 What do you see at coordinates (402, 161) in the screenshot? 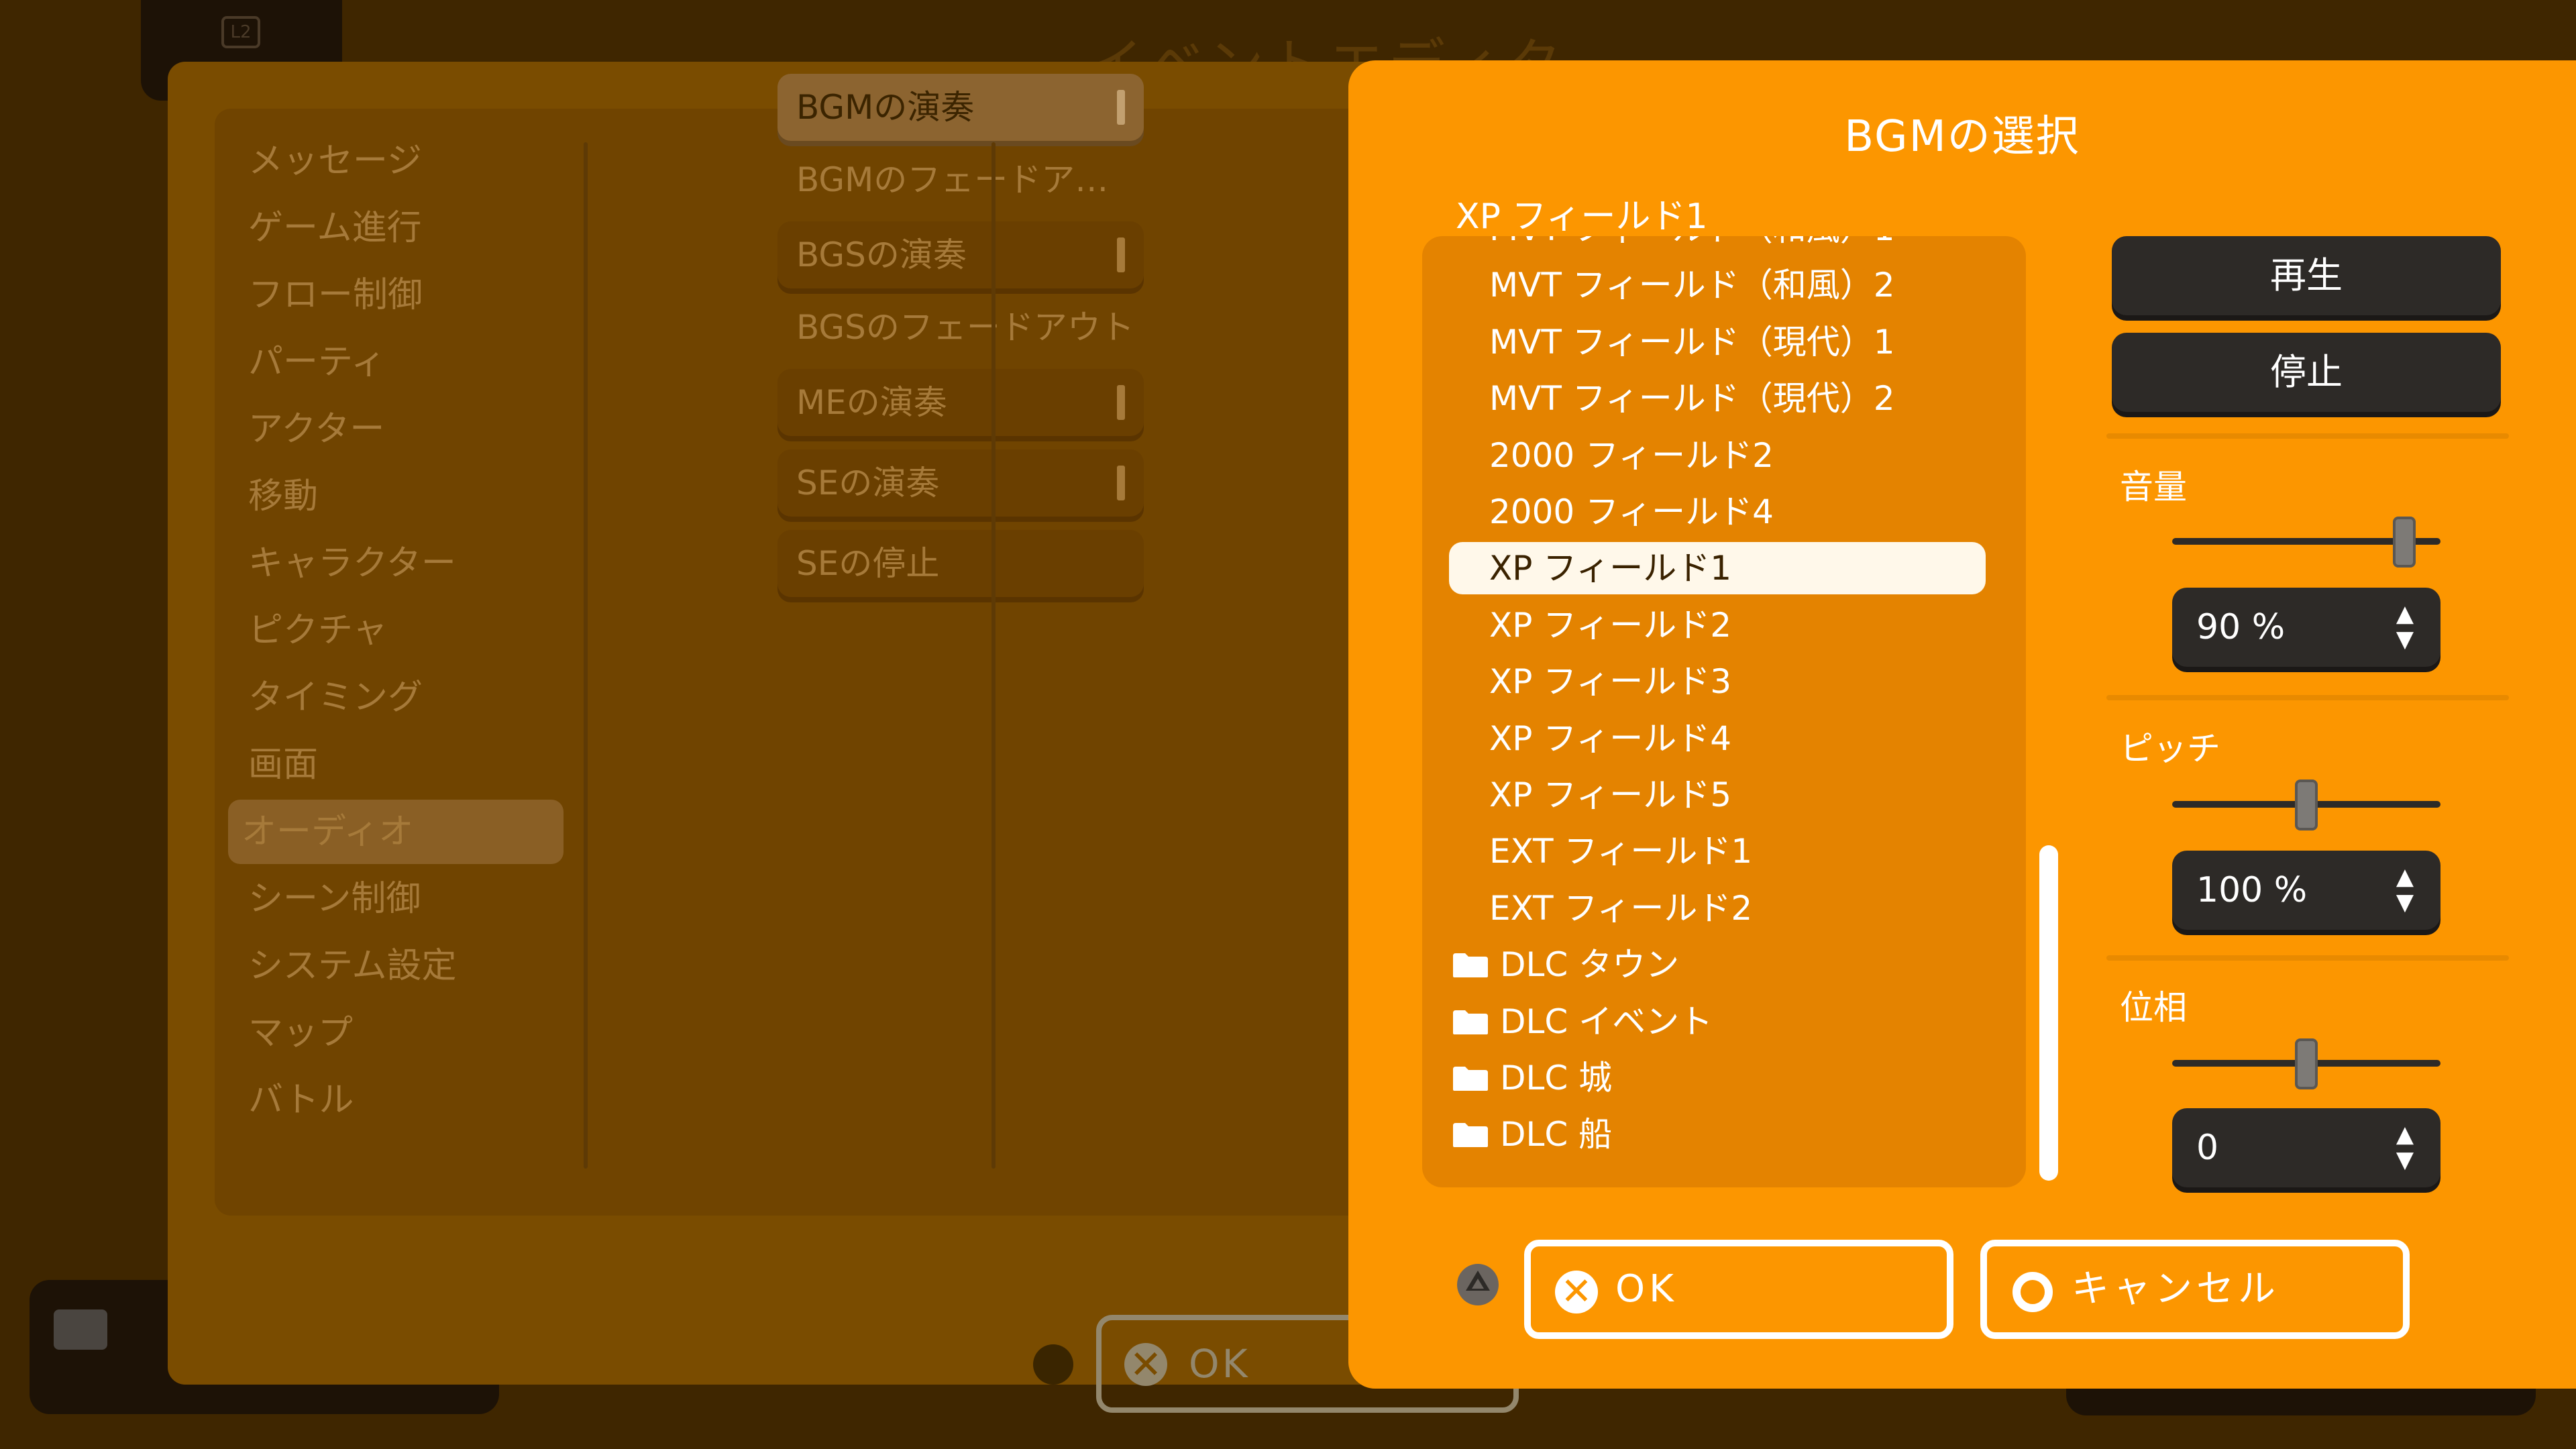
I see `category-item: メッセージ` at bounding box center [402, 161].